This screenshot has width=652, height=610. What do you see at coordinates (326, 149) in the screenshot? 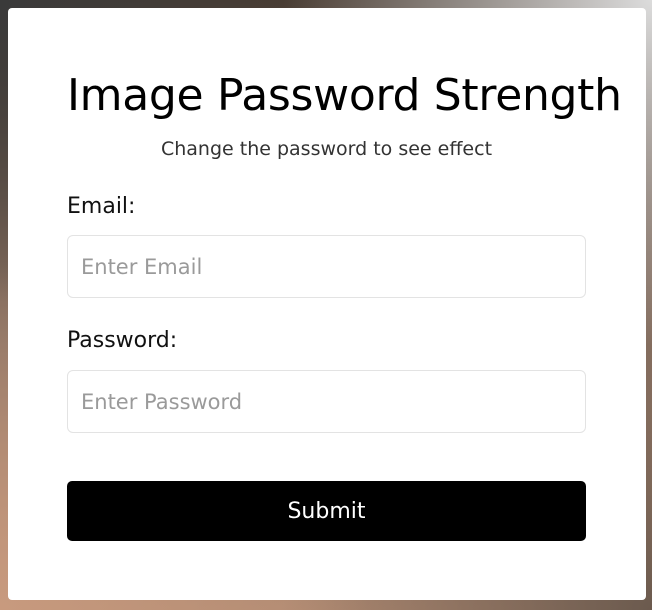
I see `page-subtitle: Change the password to see effect` at bounding box center [326, 149].